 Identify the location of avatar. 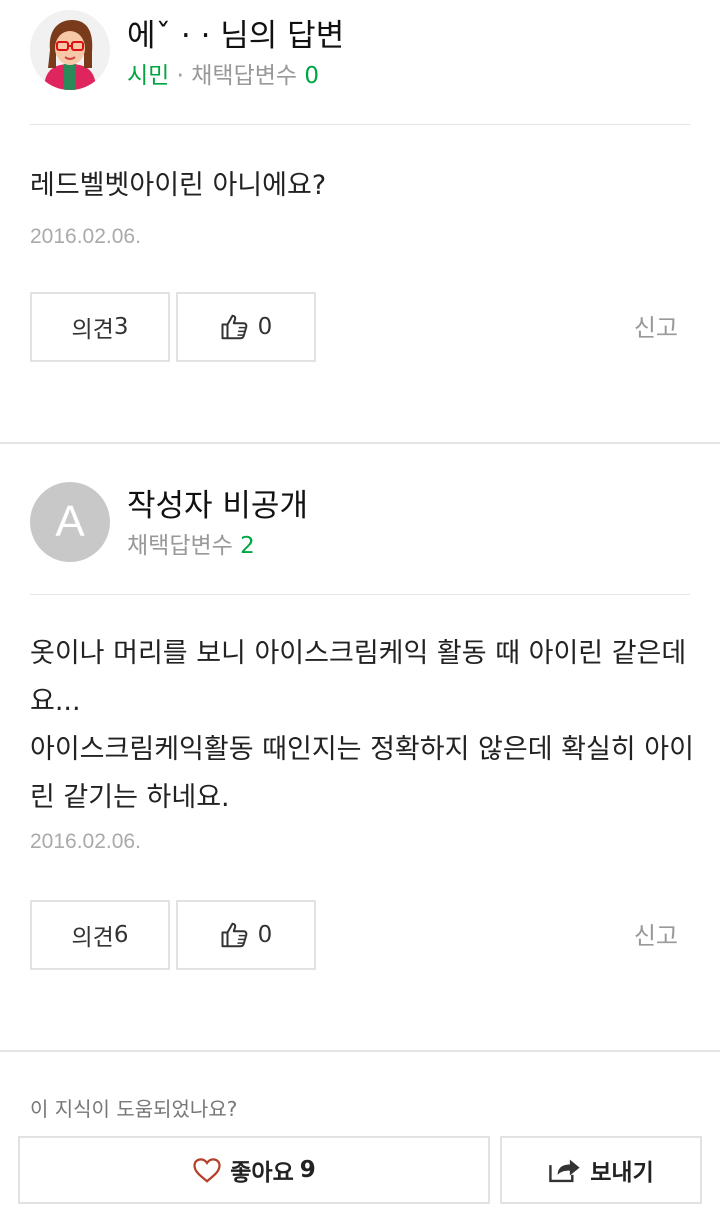
(70, 50).